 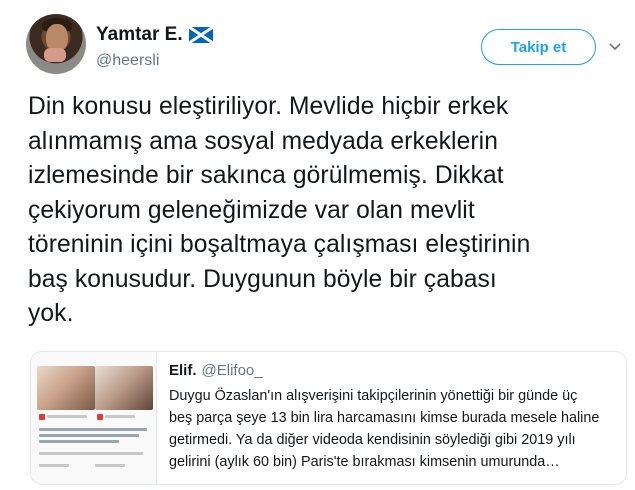 I want to click on quoted-author-handle: @Elifoo_, so click(x=232, y=370).